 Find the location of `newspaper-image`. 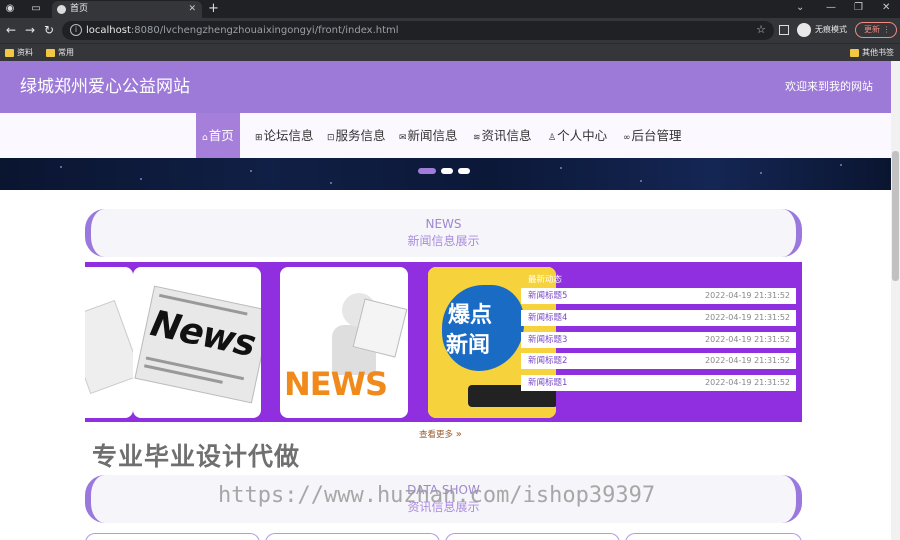

newspaper-image is located at coordinates (109, 347).